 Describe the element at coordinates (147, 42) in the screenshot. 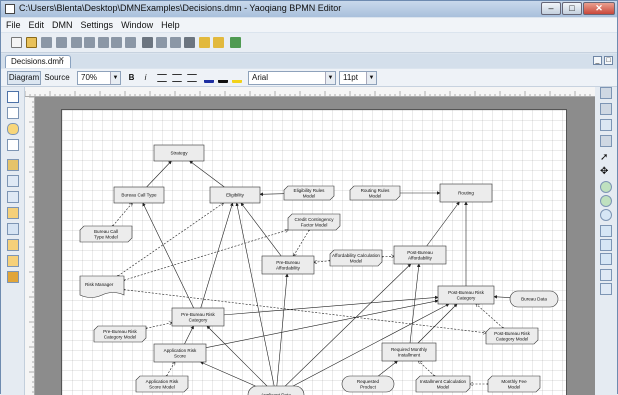

I see `cut-icon` at that location.